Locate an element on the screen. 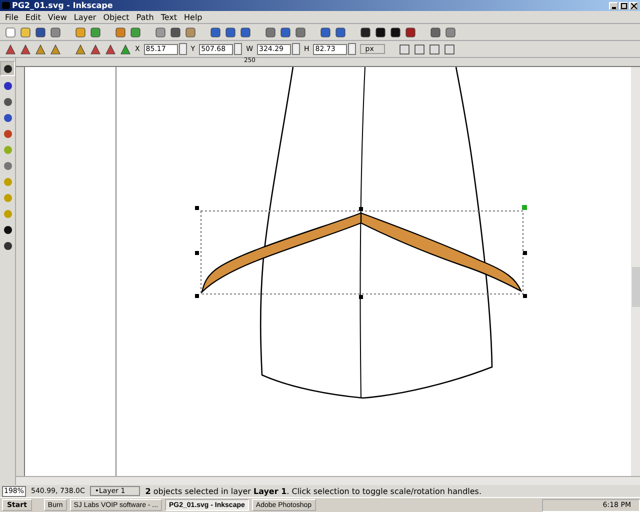 The image size is (640, 512). close-button is located at coordinates (633, 6).